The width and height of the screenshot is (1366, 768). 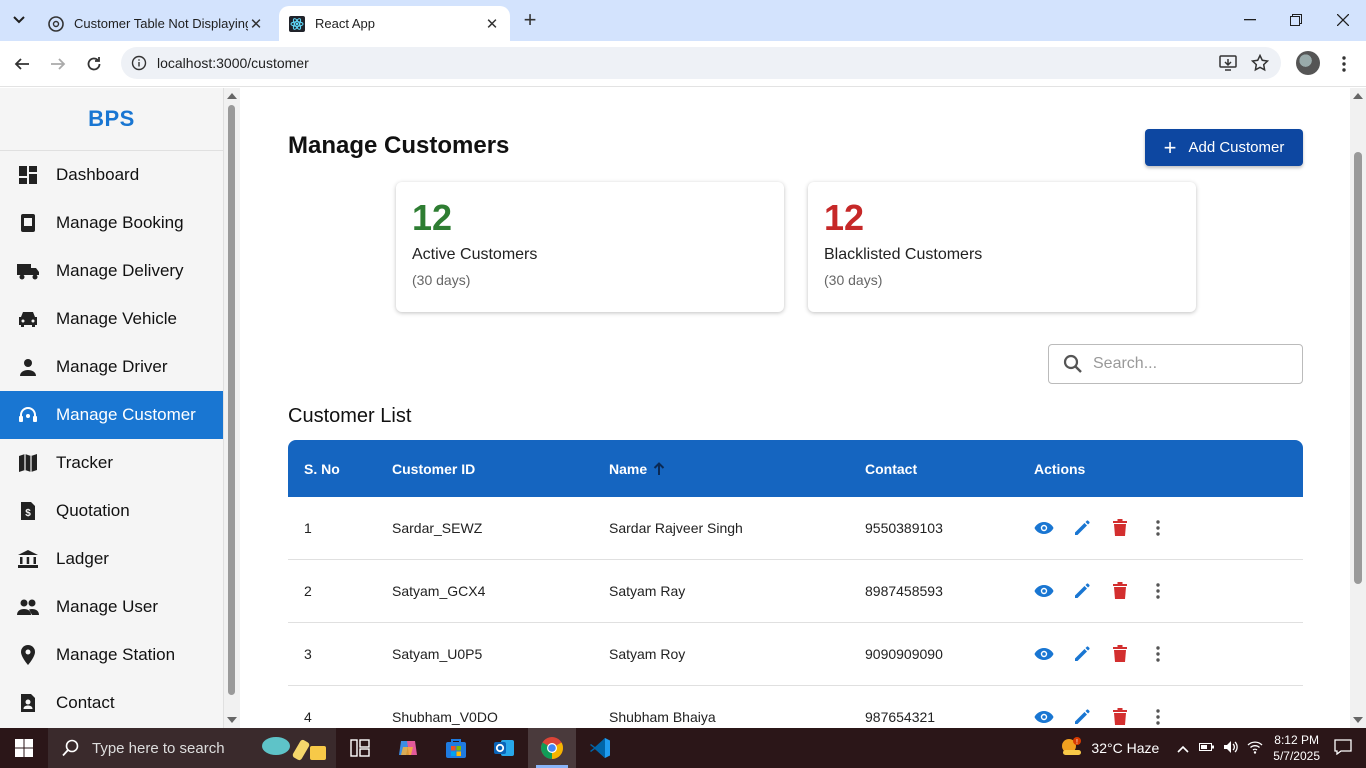 I want to click on site-info-icon, so click(x=139, y=63).